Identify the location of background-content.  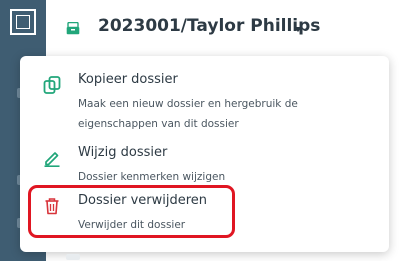
(73, 257).